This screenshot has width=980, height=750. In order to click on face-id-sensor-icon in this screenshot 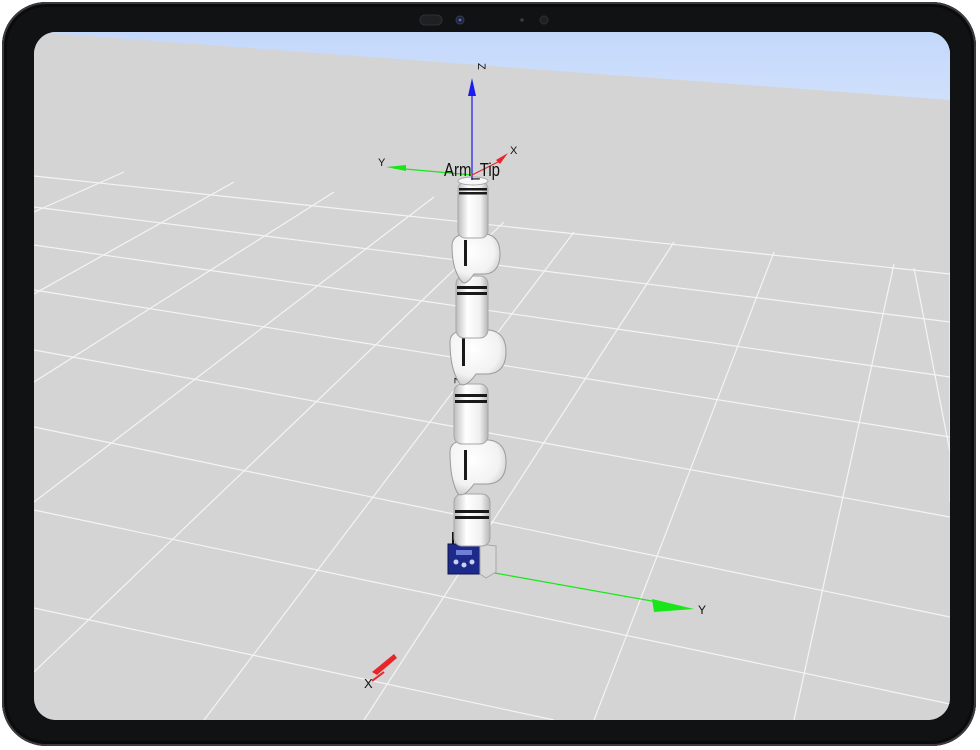, I will do `click(431, 20)`.